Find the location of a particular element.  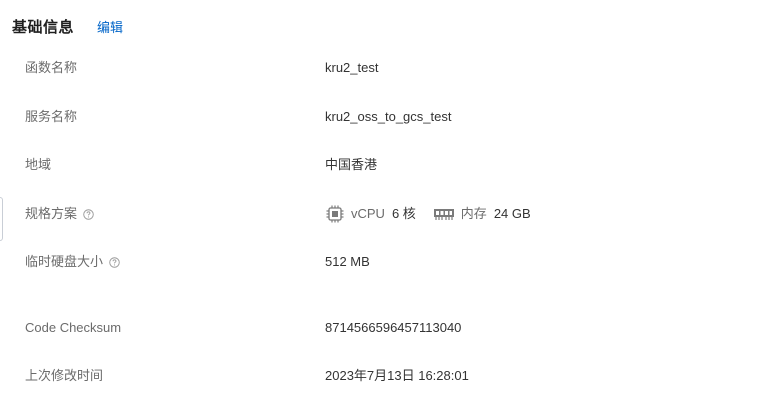

info-row-code-checksum: Code Checksum 8714566596457113040 is located at coordinates (385, 328).